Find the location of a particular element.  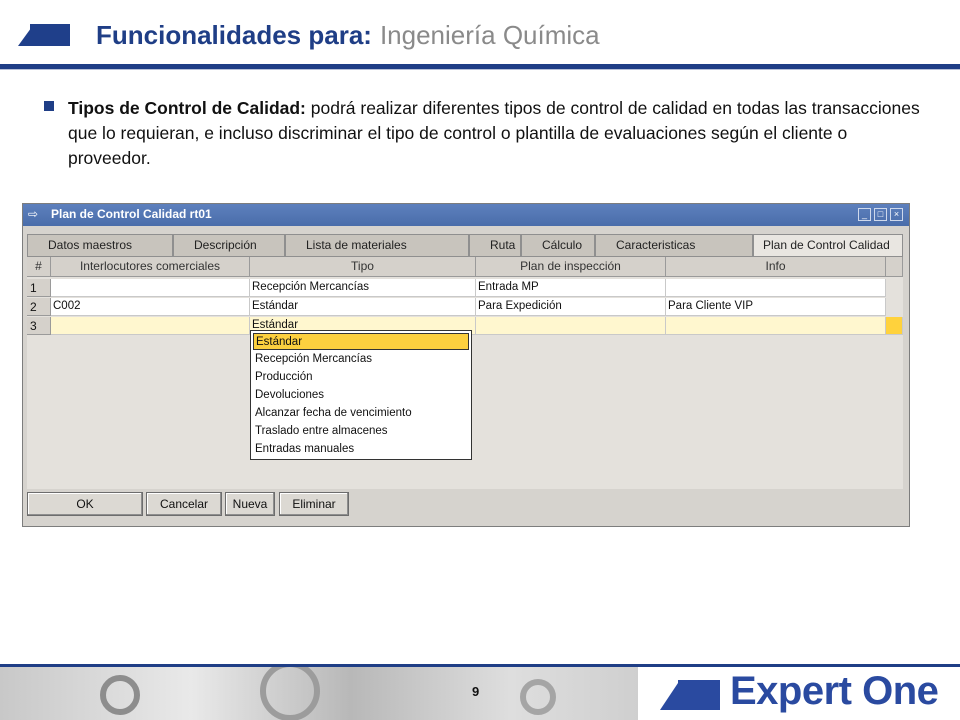

cell-info: Para Cliente VIP is located at coordinates (776, 307).